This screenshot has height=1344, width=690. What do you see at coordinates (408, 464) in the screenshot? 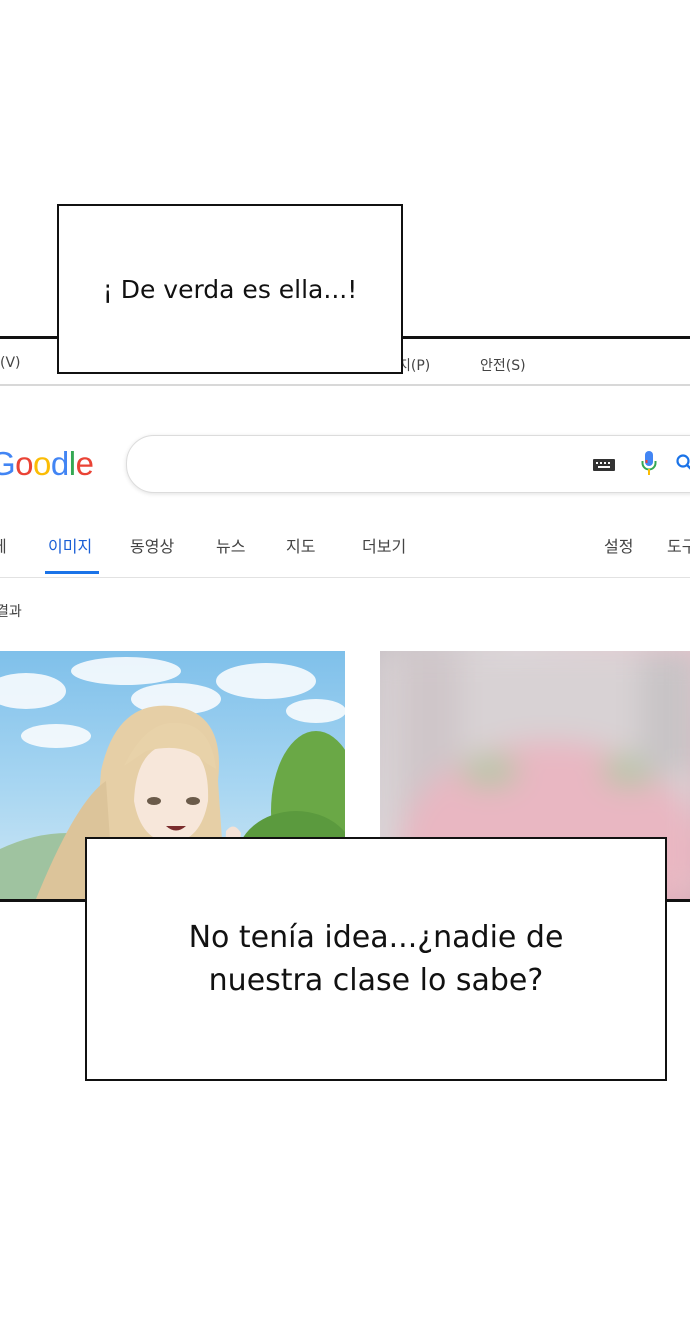
I see `search-box` at bounding box center [408, 464].